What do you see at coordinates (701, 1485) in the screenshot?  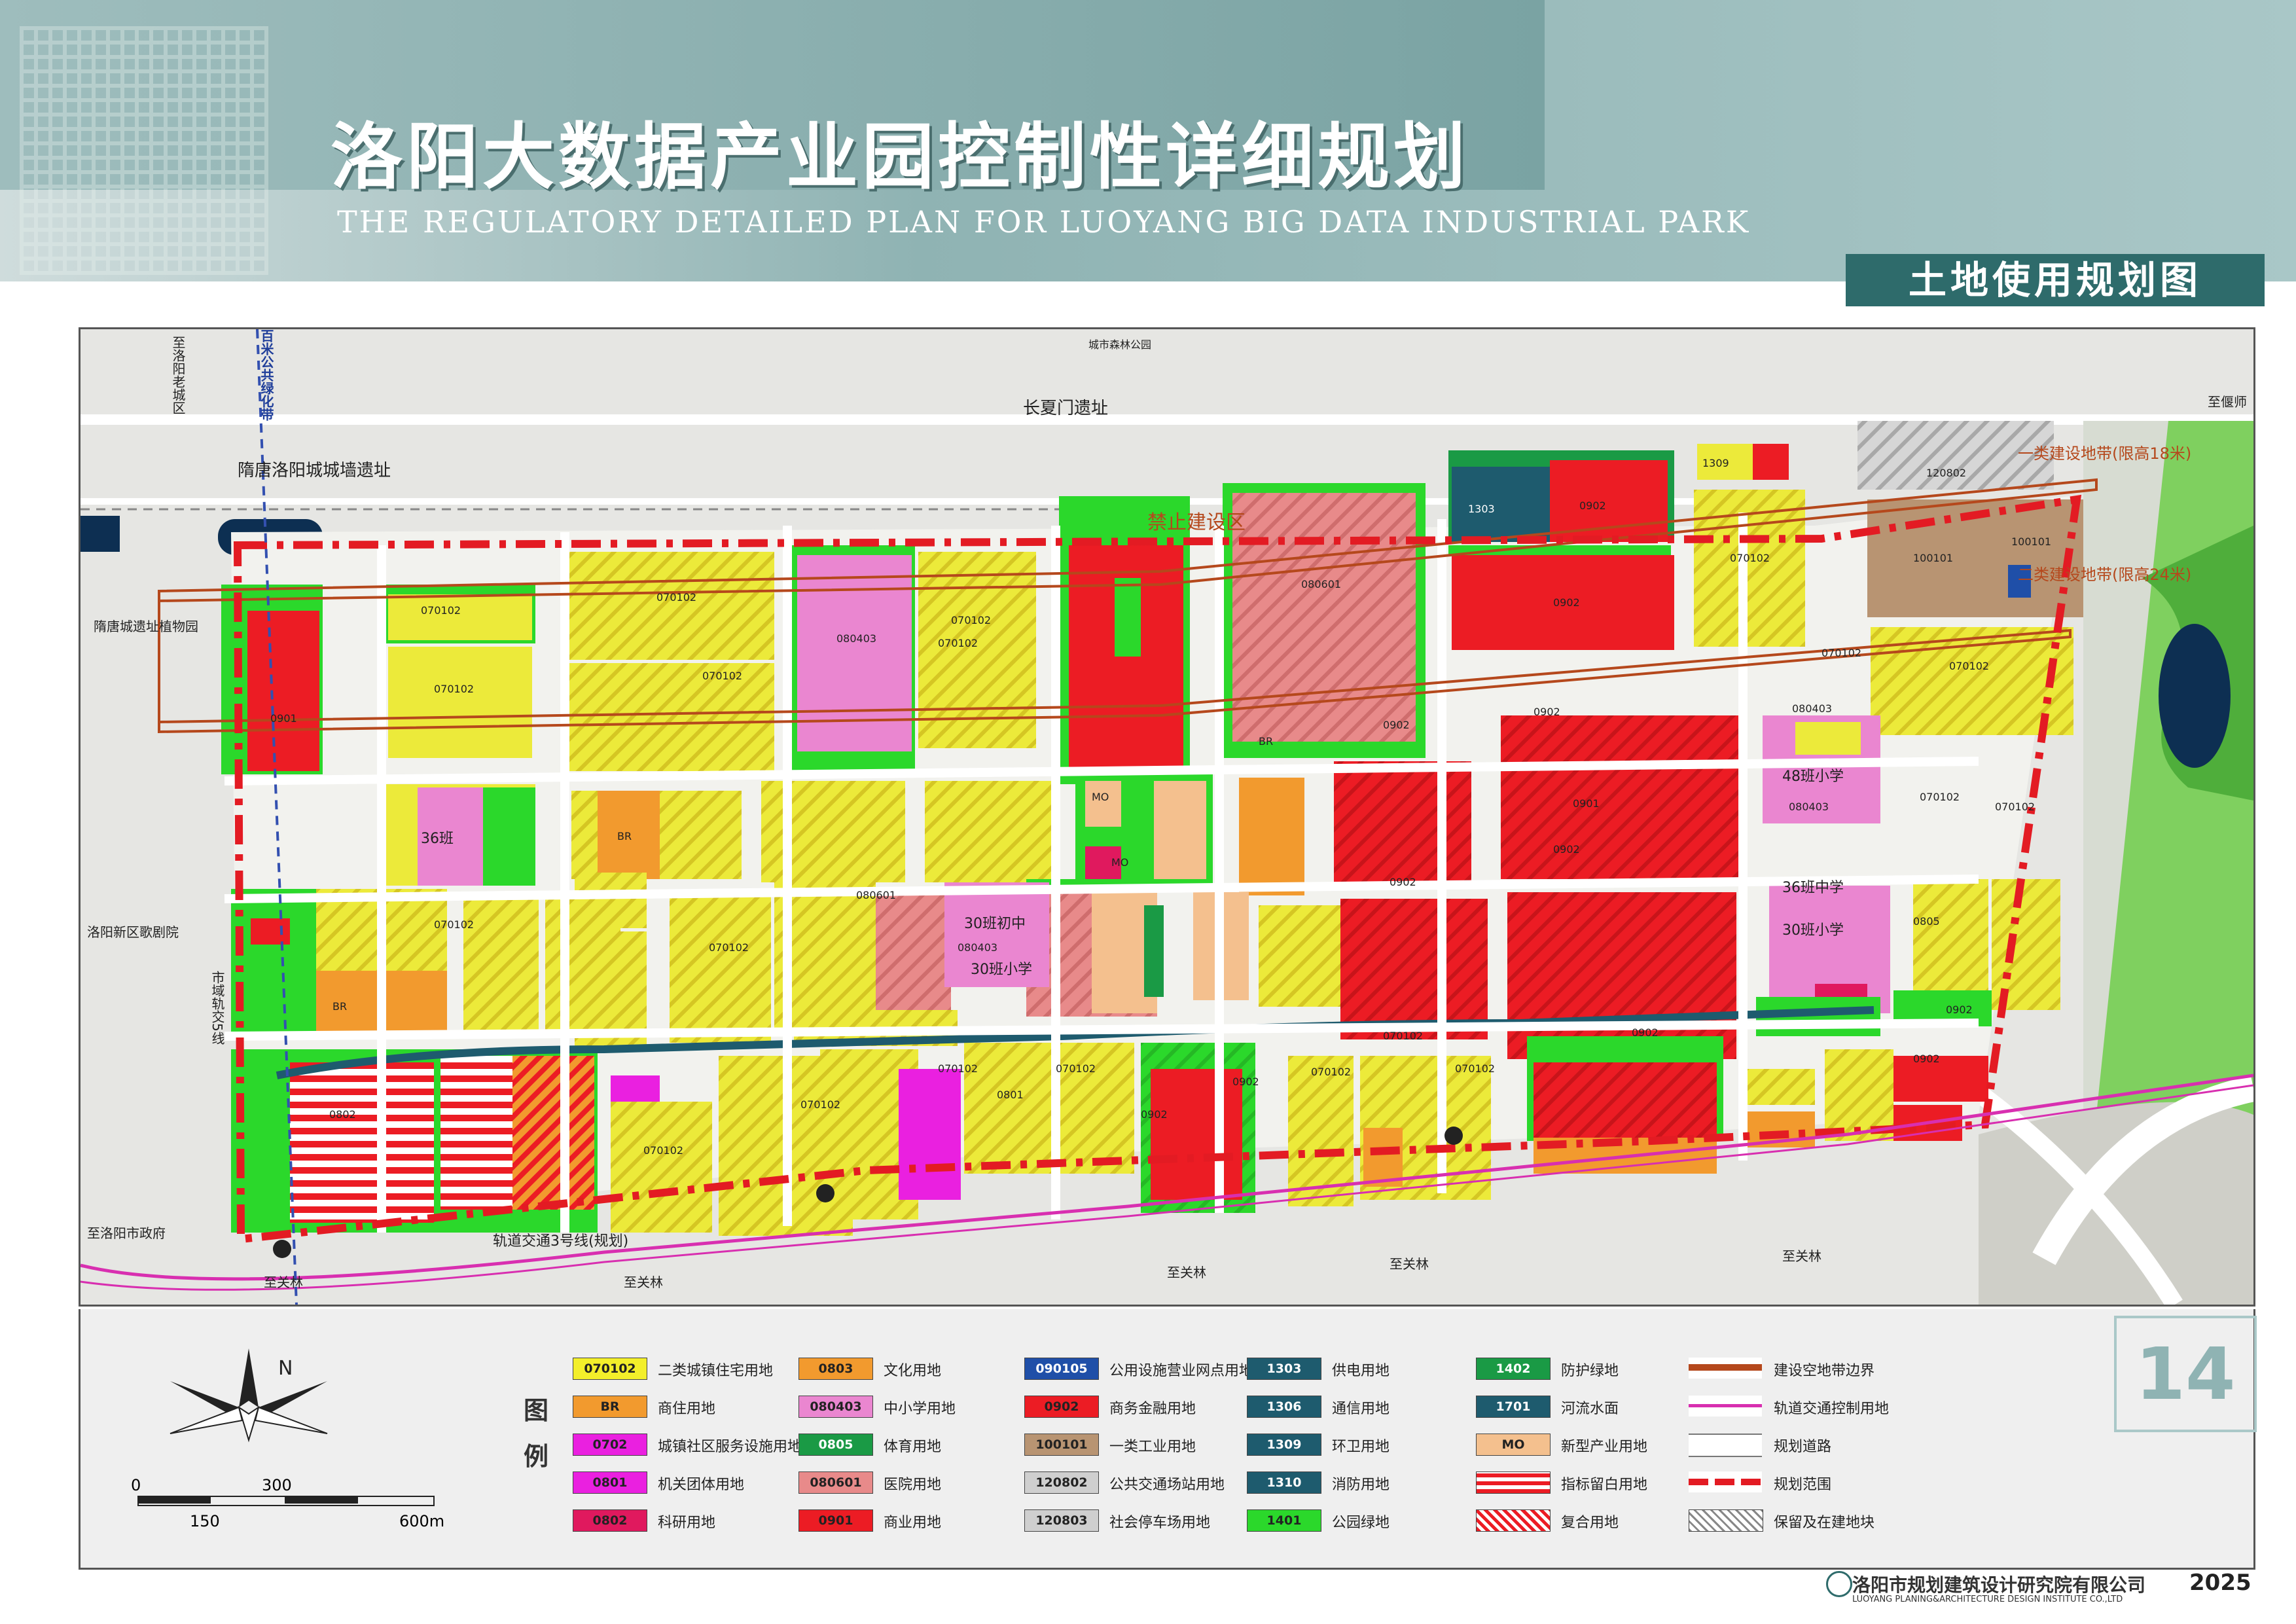 I see `legend-label: 机关团体用地` at bounding box center [701, 1485].